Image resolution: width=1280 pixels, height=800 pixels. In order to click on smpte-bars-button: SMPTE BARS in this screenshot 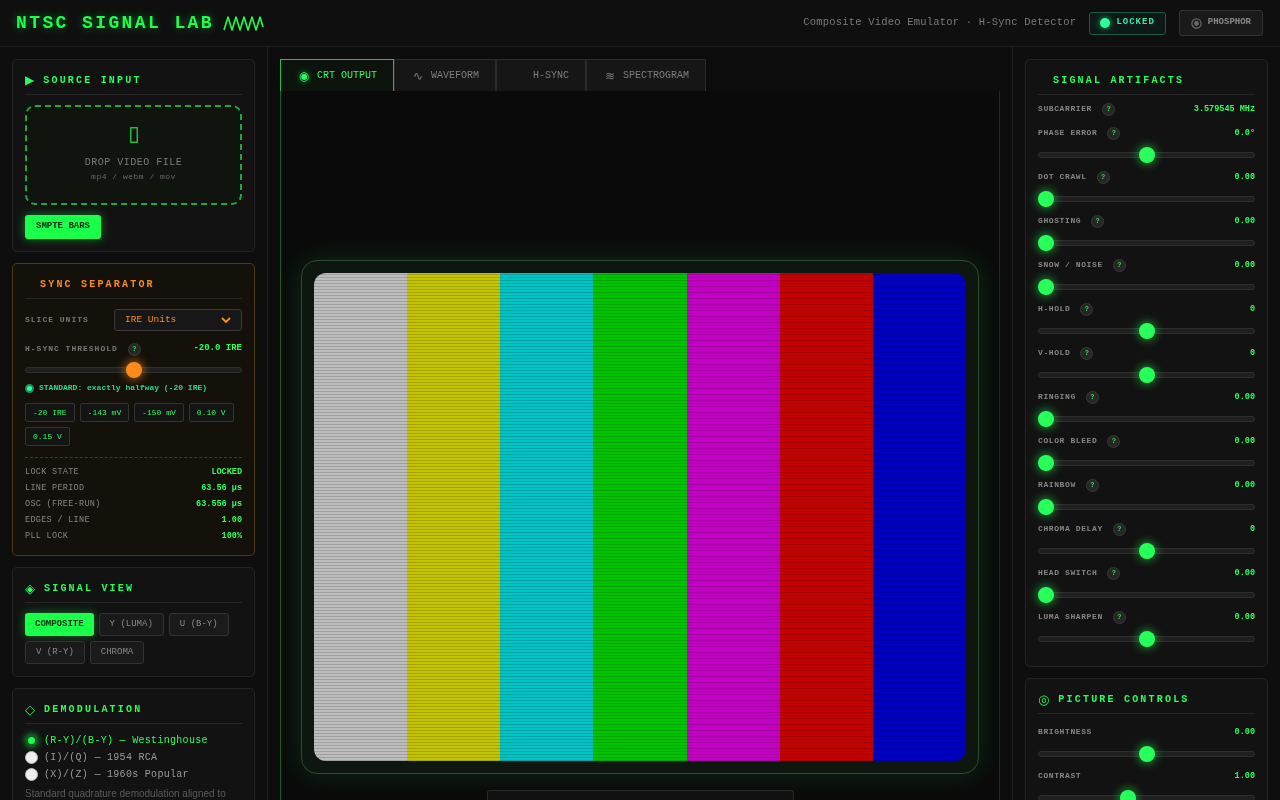, I will do `click(63, 227)`.